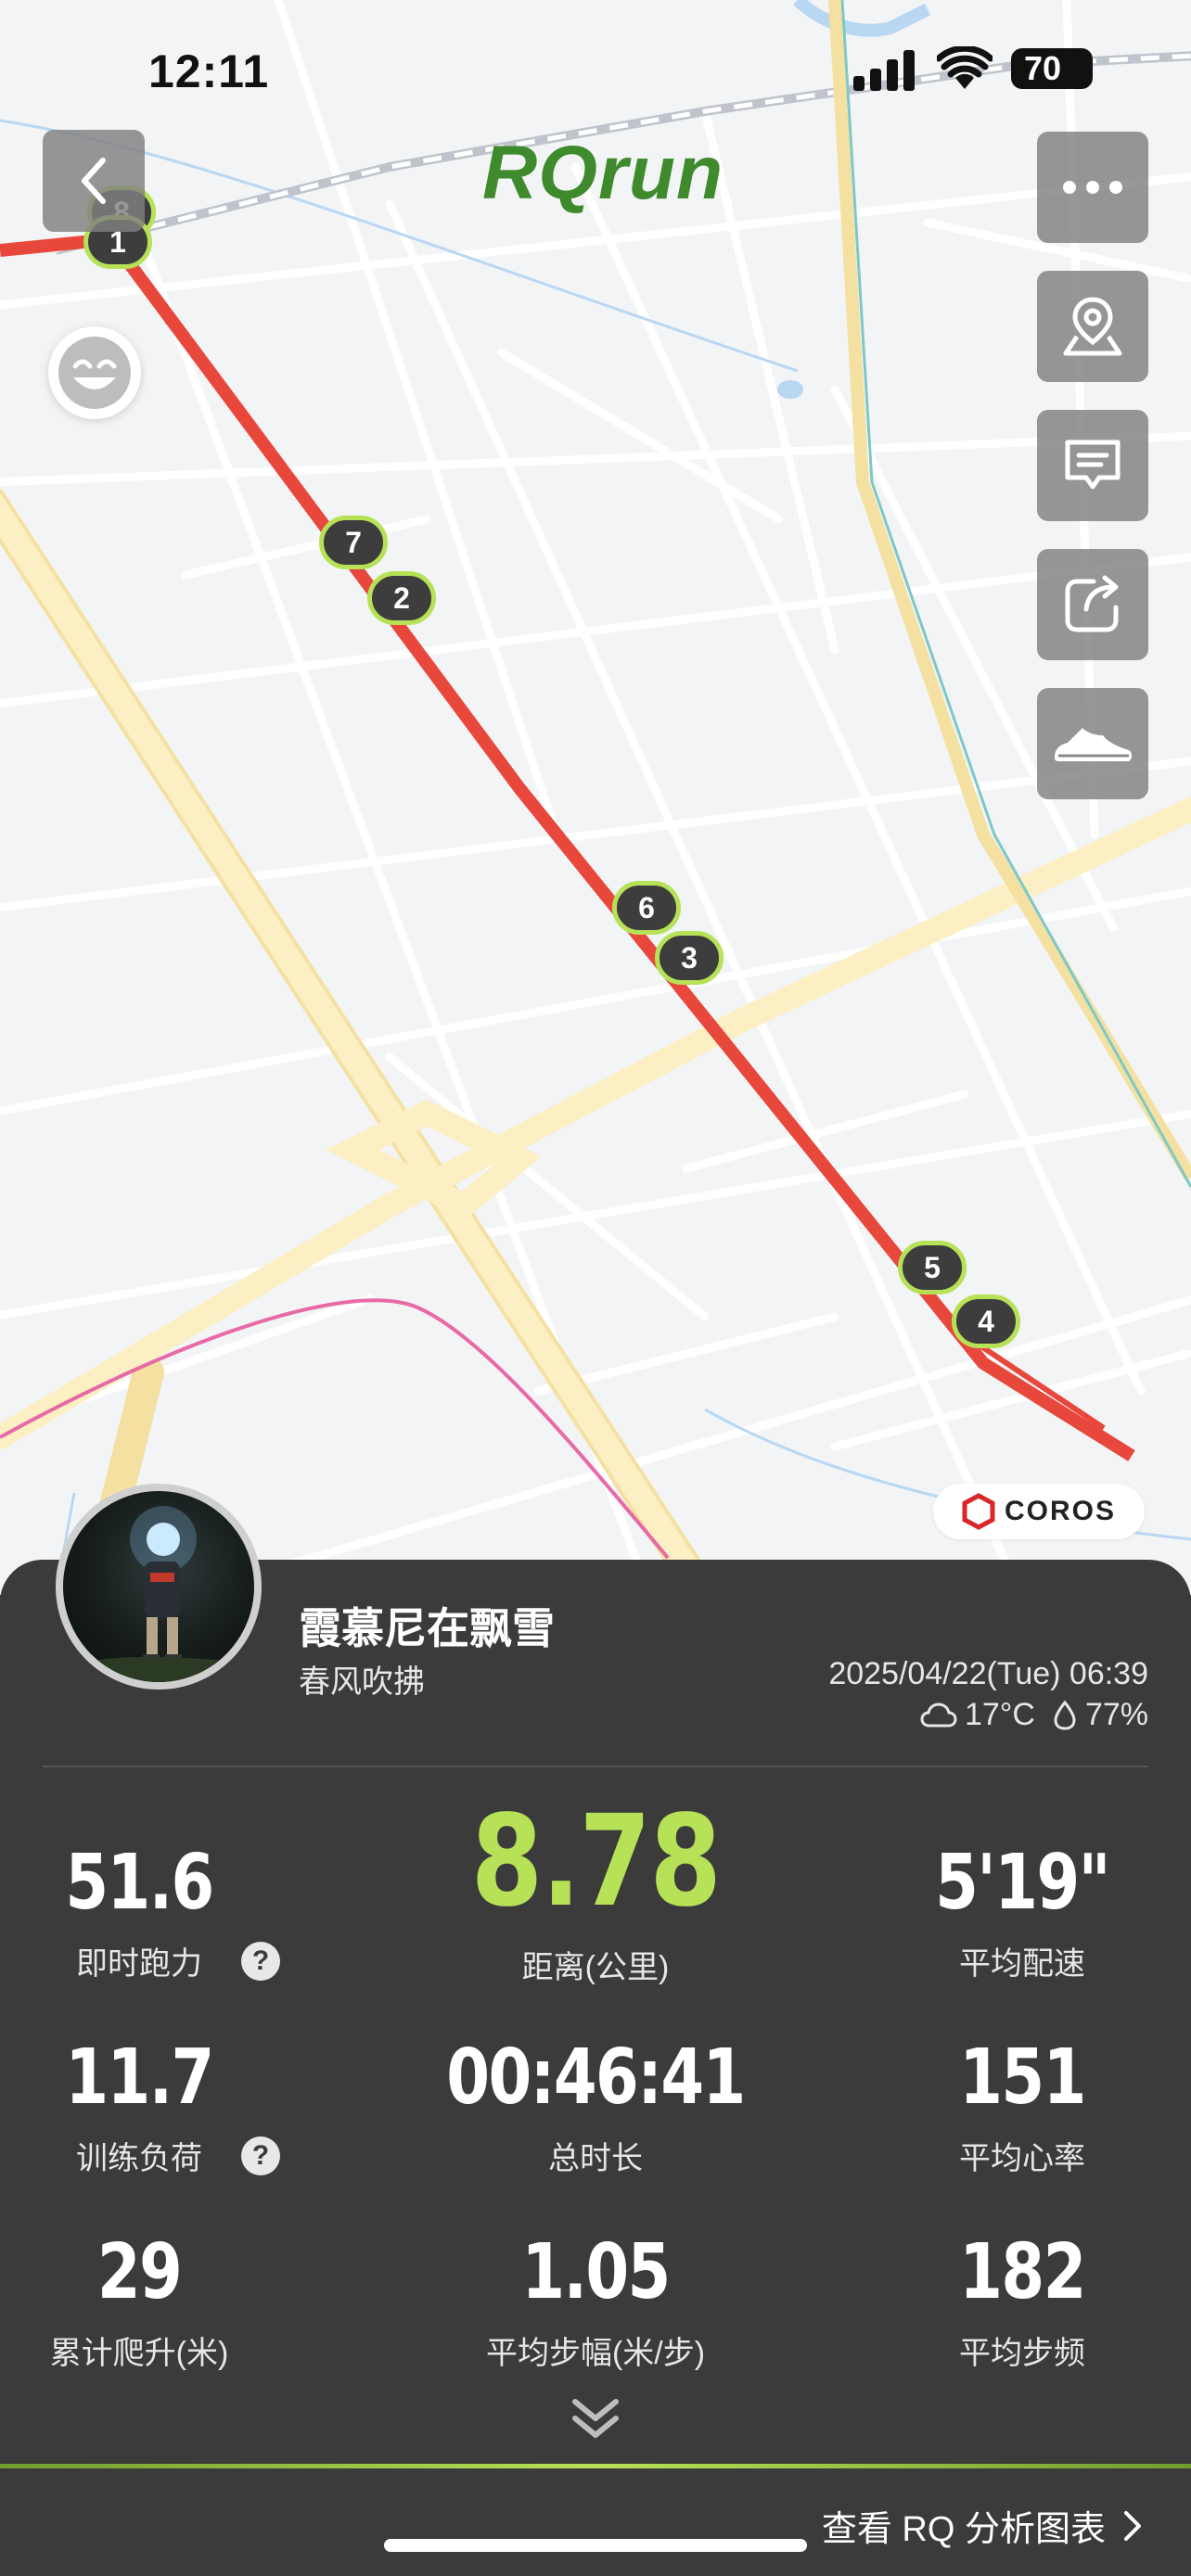 The height and width of the screenshot is (2576, 1191). What do you see at coordinates (1022, 1964) in the screenshot?
I see `avg-pace-label: 平均配速` at bounding box center [1022, 1964].